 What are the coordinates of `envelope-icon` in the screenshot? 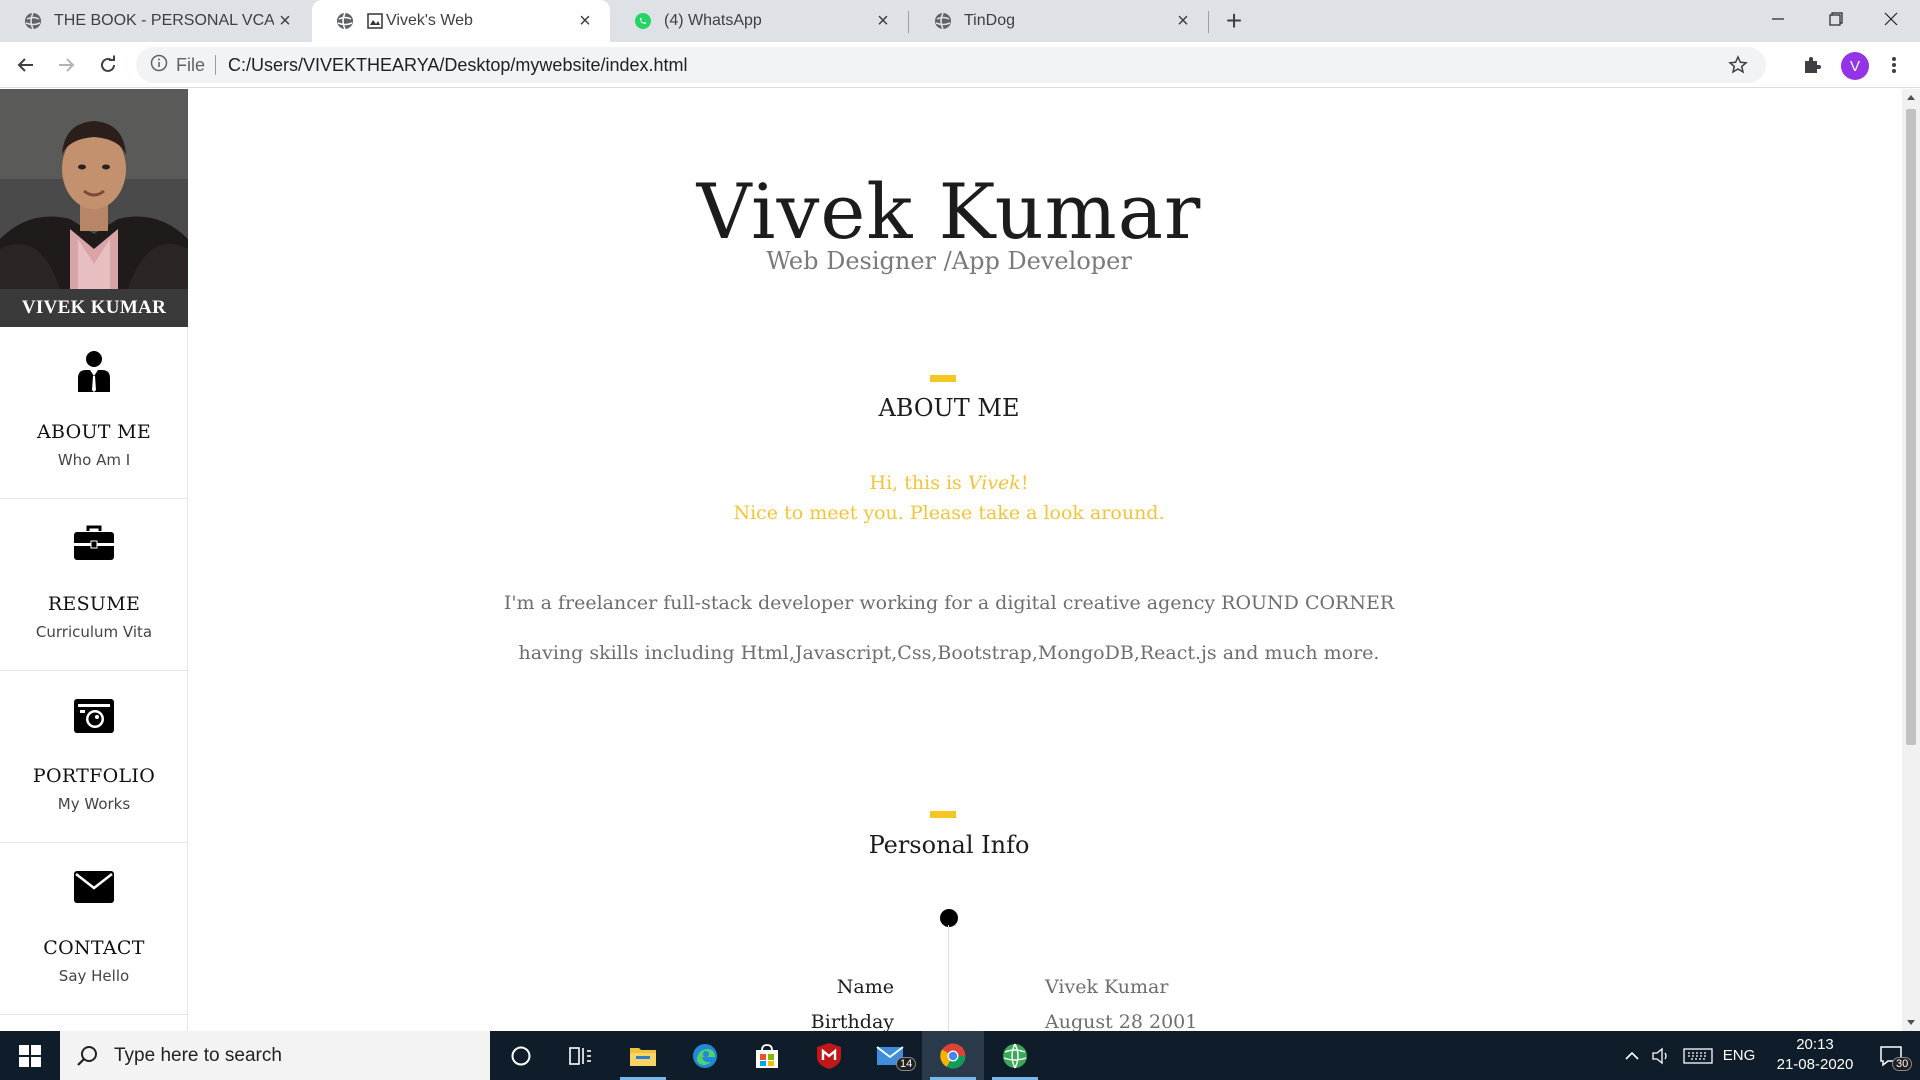 It's located at (94, 887).